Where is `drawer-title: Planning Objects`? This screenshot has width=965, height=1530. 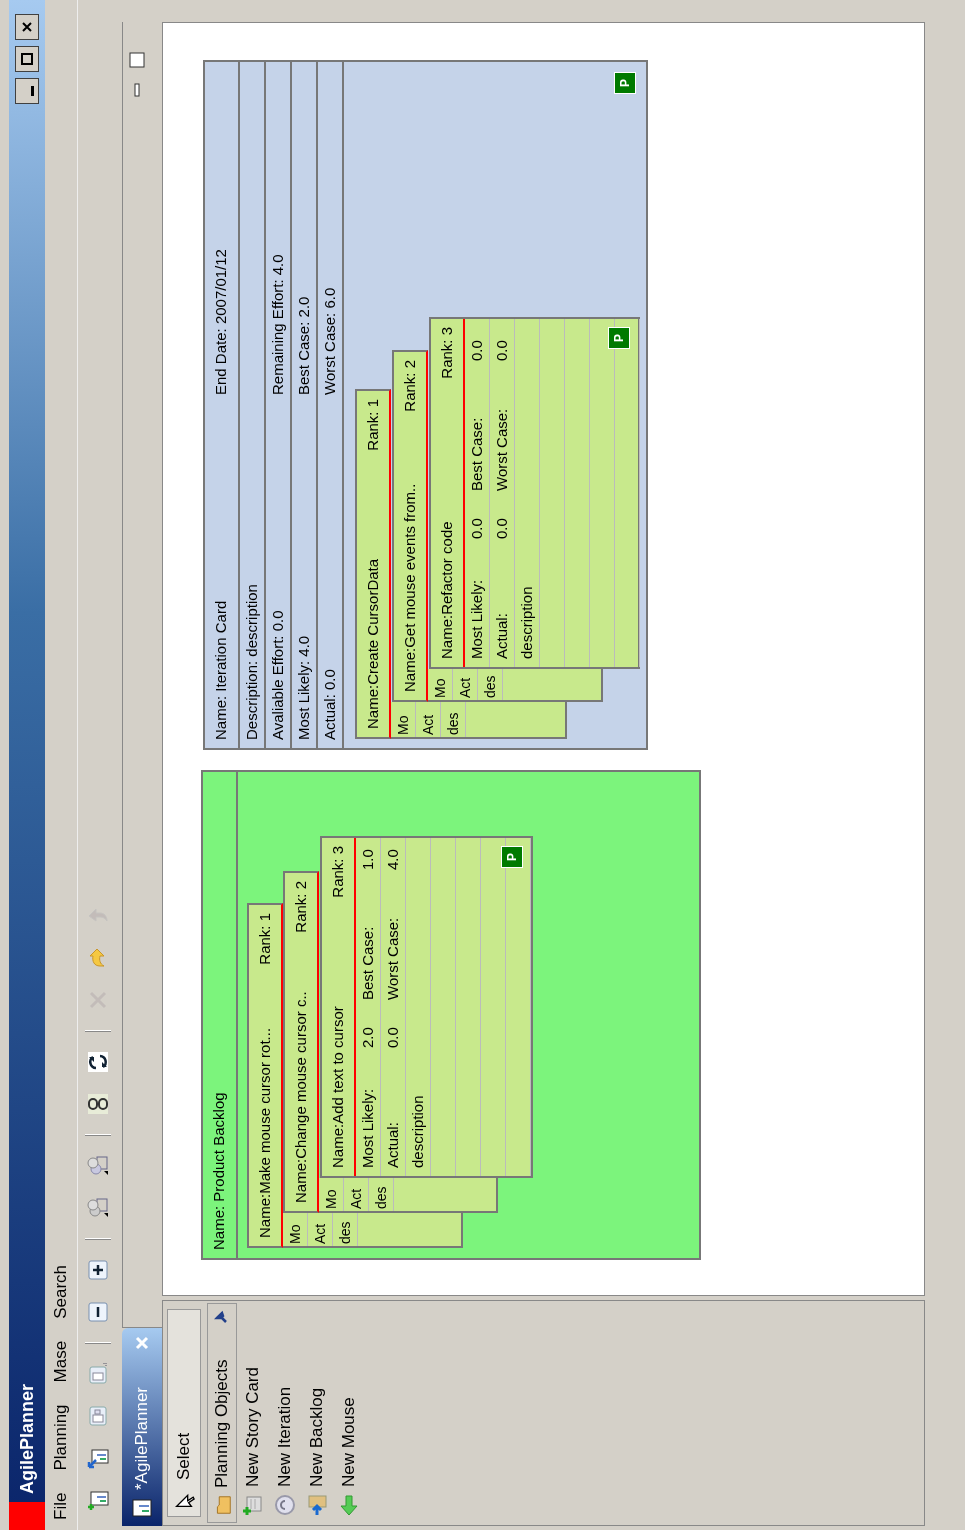
drawer-title: Planning Objects is located at coordinates (222, 1423).